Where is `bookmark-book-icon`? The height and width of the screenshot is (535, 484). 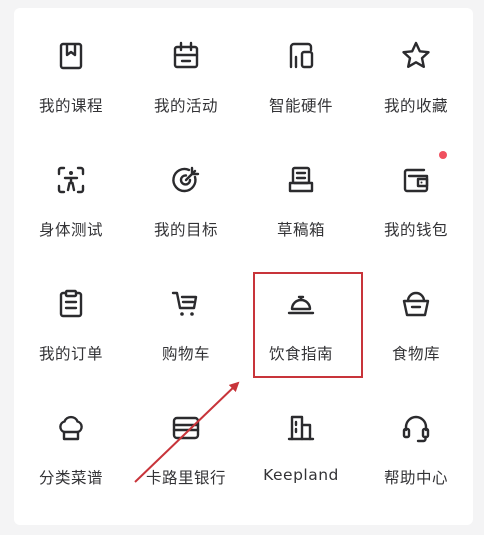
bookmark-book-icon is located at coordinates (71, 56).